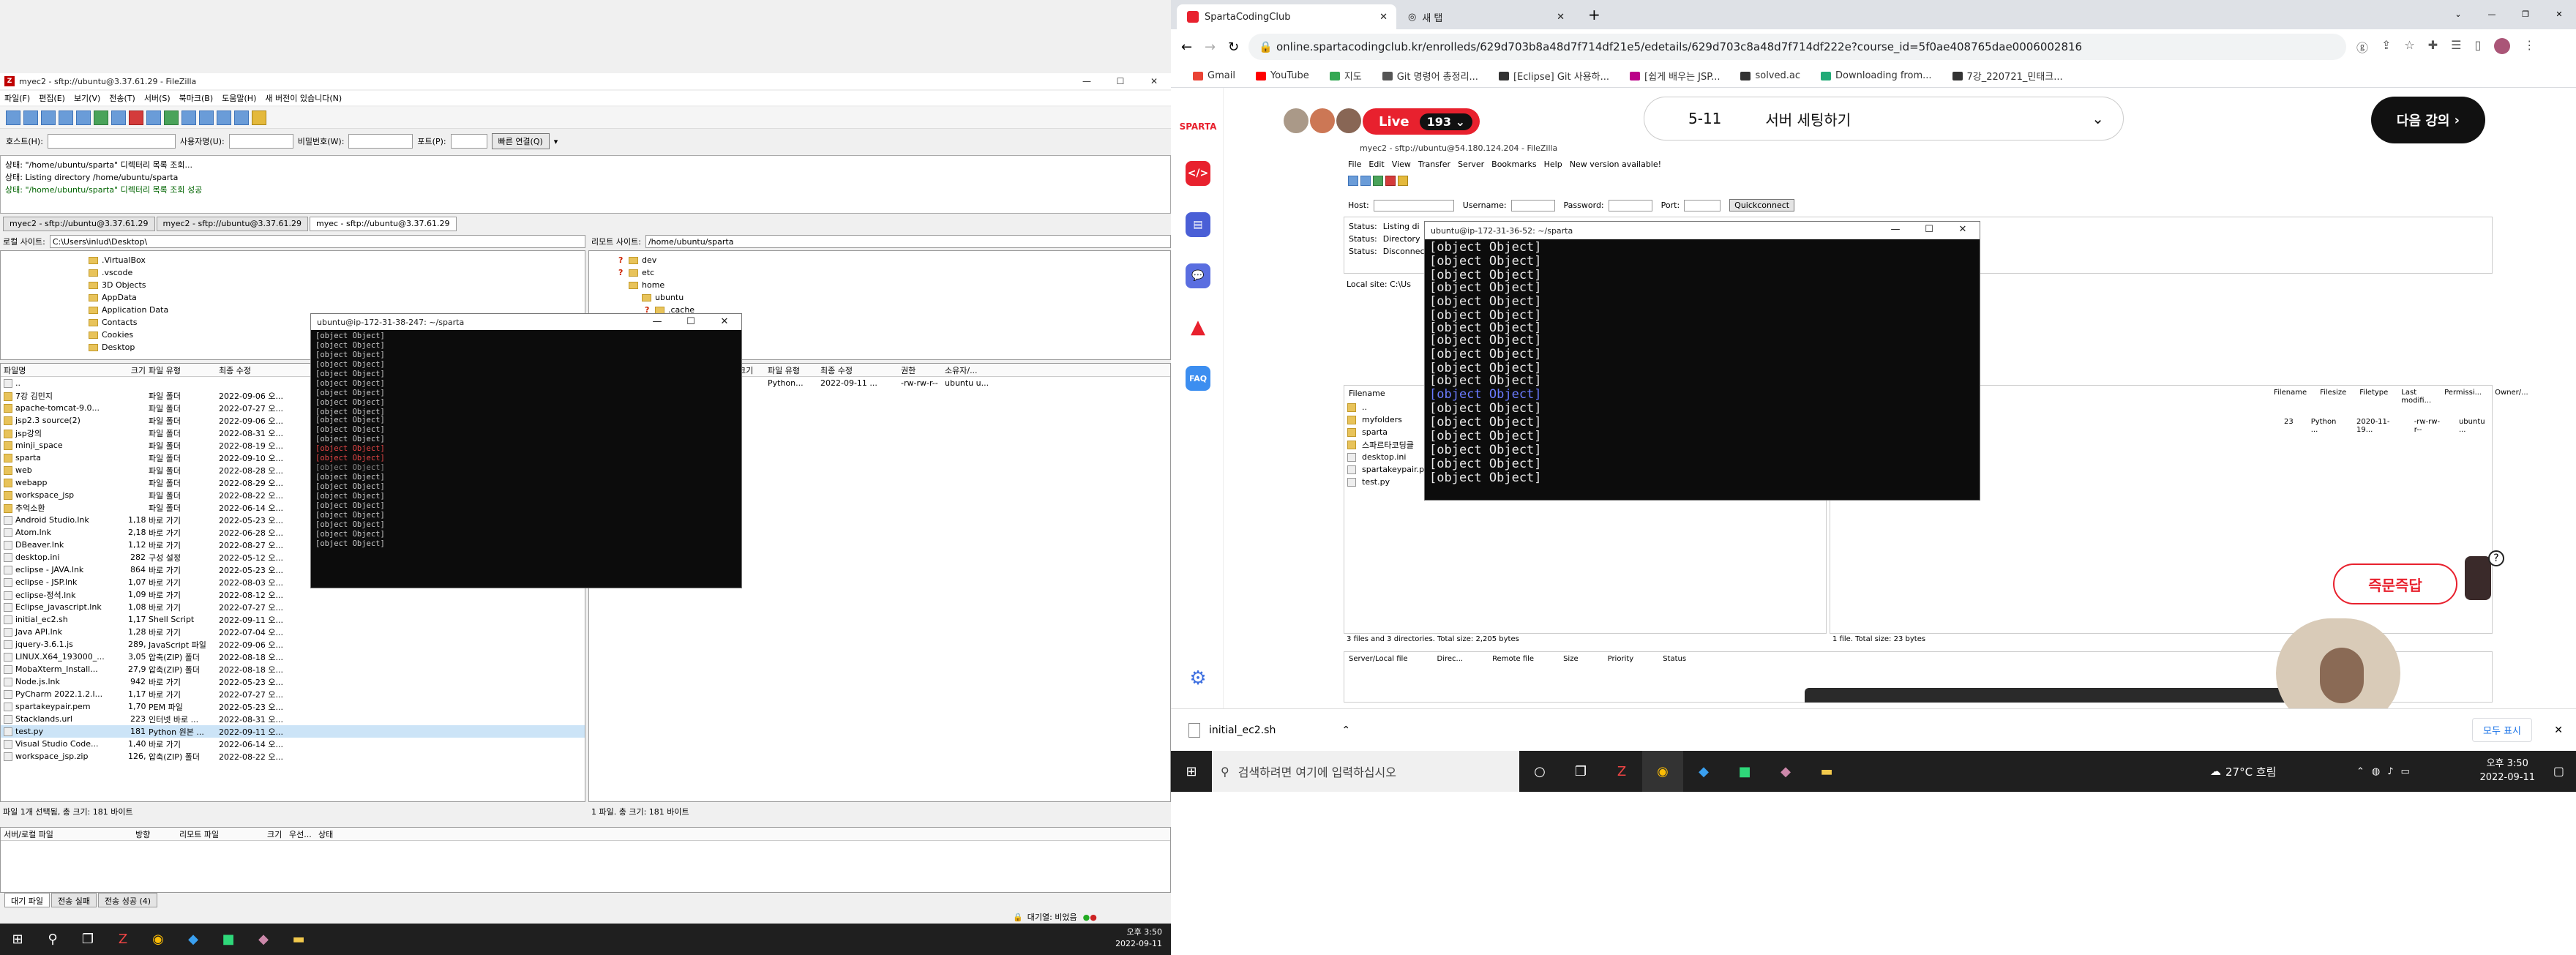 This screenshot has width=2576, height=955. I want to click on column-header: 파일명, so click(63, 370).